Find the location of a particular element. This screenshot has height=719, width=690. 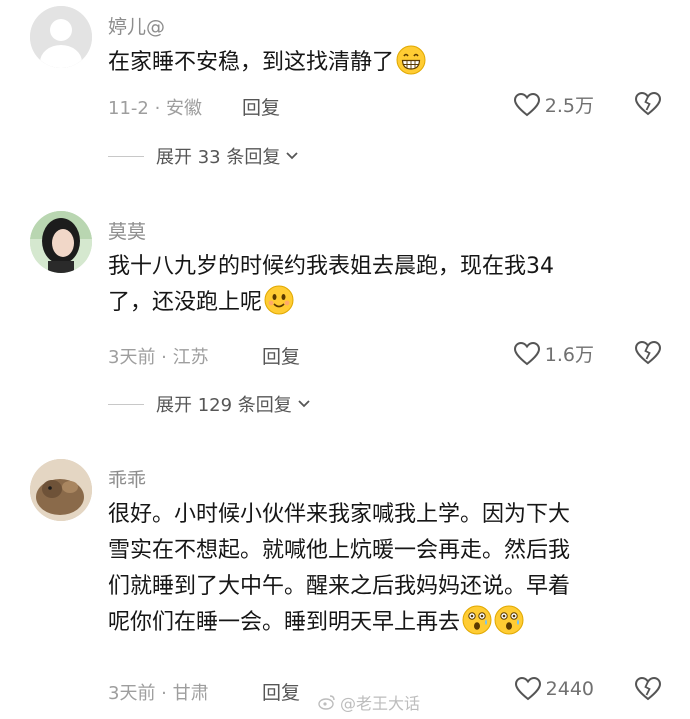

watermark: @老王大话 is located at coordinates (369, 702).